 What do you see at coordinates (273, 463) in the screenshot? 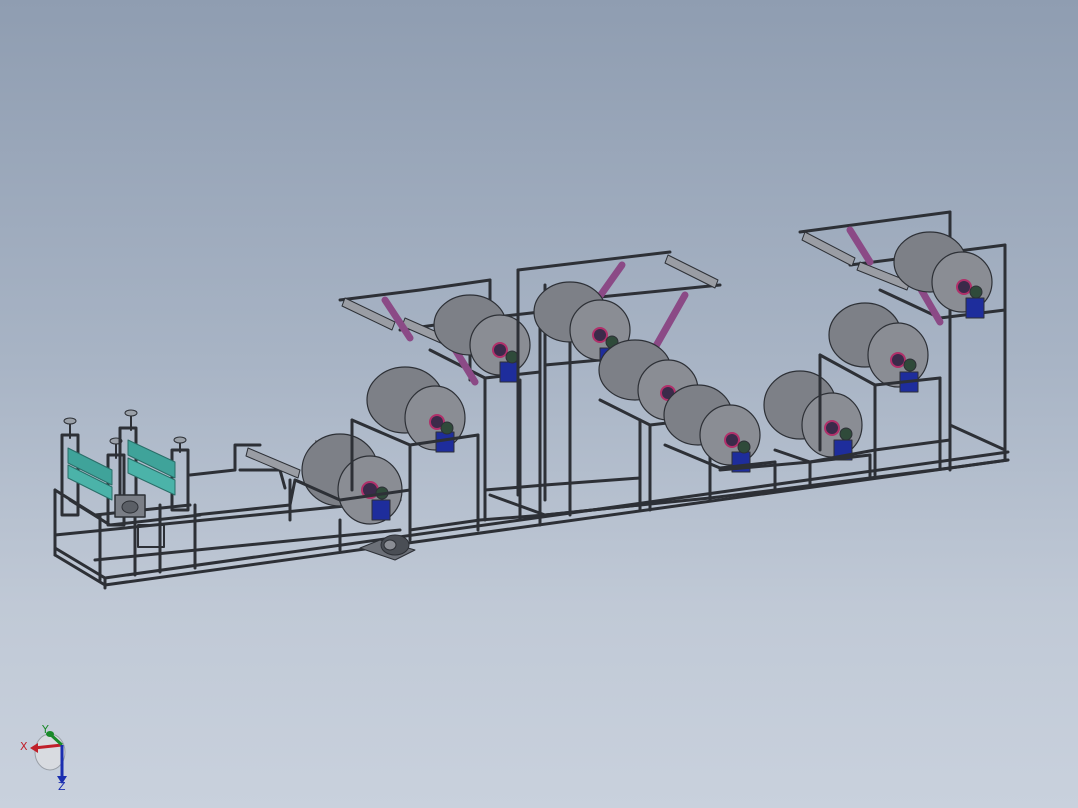
I see `idler-roller` at bounding box center [273, 463].